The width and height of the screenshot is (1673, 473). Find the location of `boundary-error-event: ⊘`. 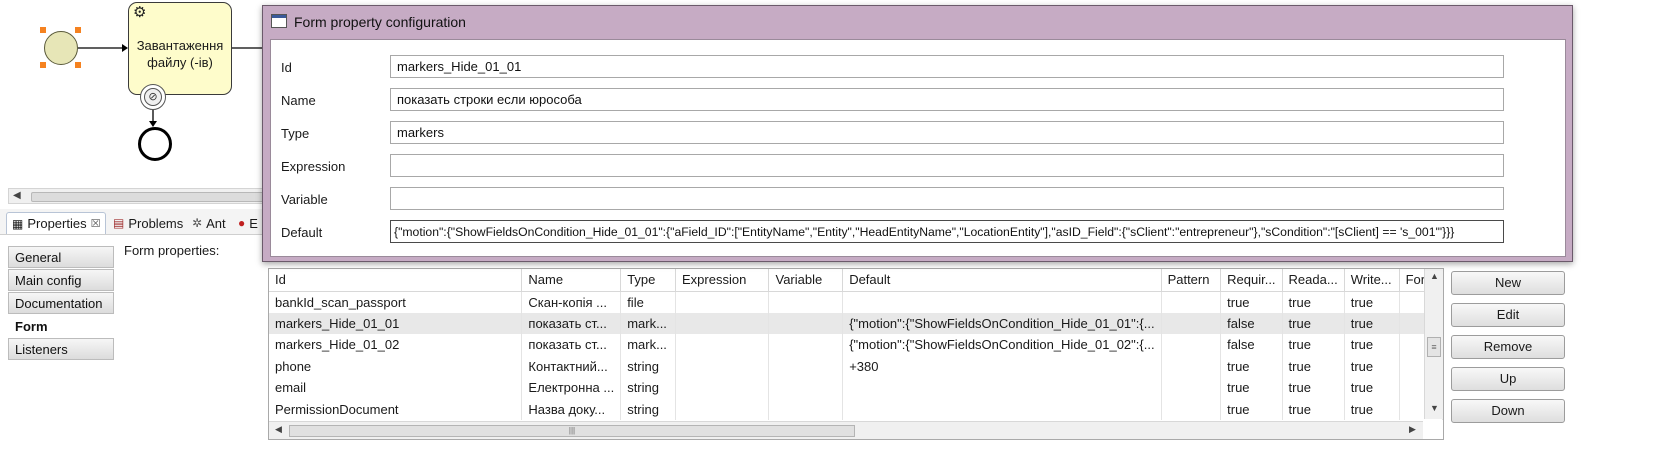

boundary-error-event: ⊘ is located at coordinates (153, 97).